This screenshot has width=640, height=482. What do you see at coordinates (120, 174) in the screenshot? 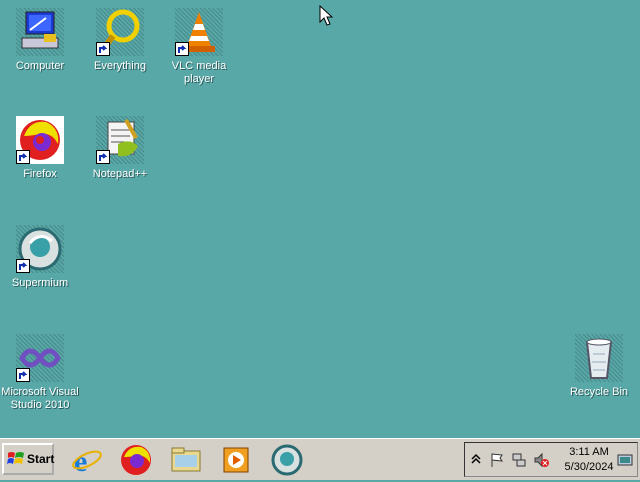
I see `icon-label: Notepad++` at bounding box center [120, 174].